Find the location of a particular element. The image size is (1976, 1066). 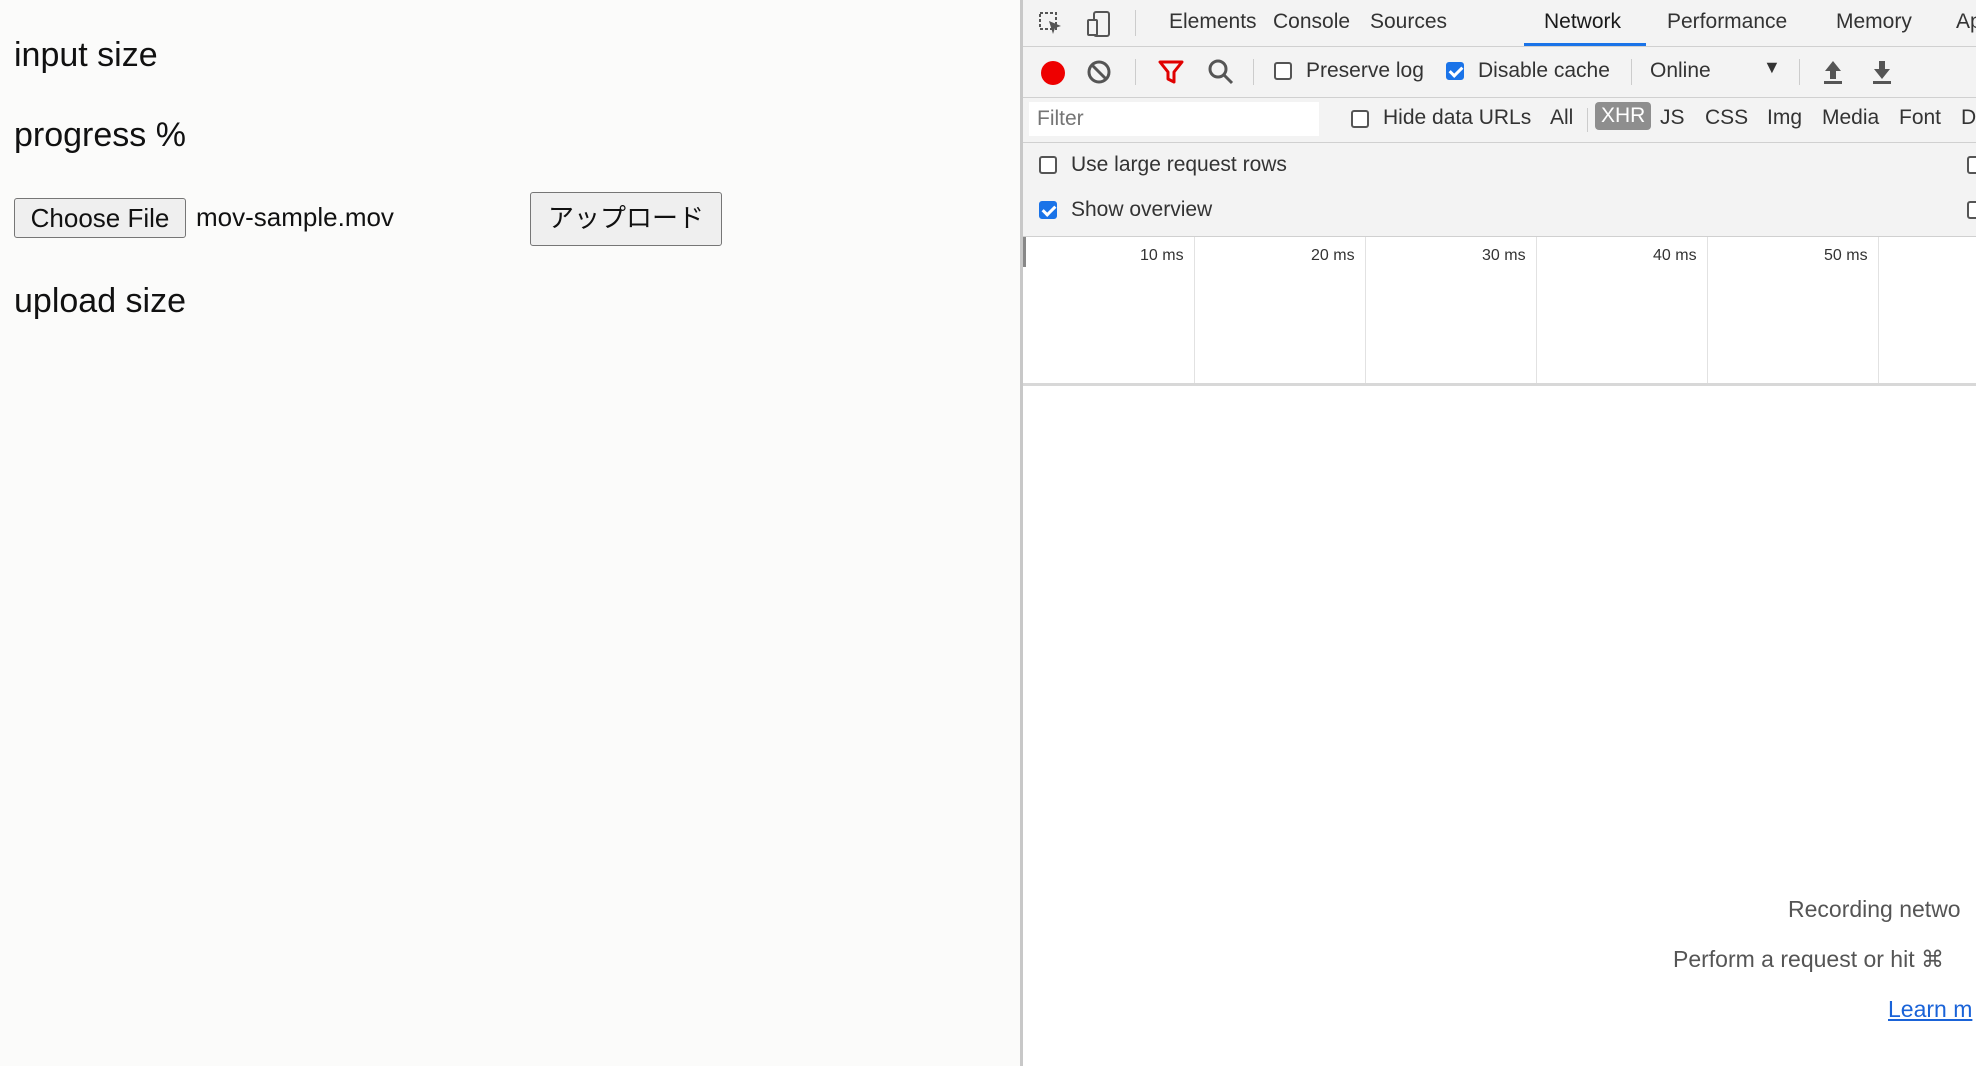

timeline-tick: 10 ms is located at coordinates (1162, 255).